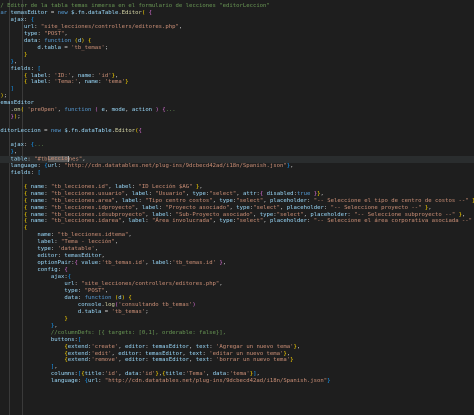  What do you see at coordinates (12, 110) in the screenshot?
I see `code-token: .` at bounding box center [12, 110].